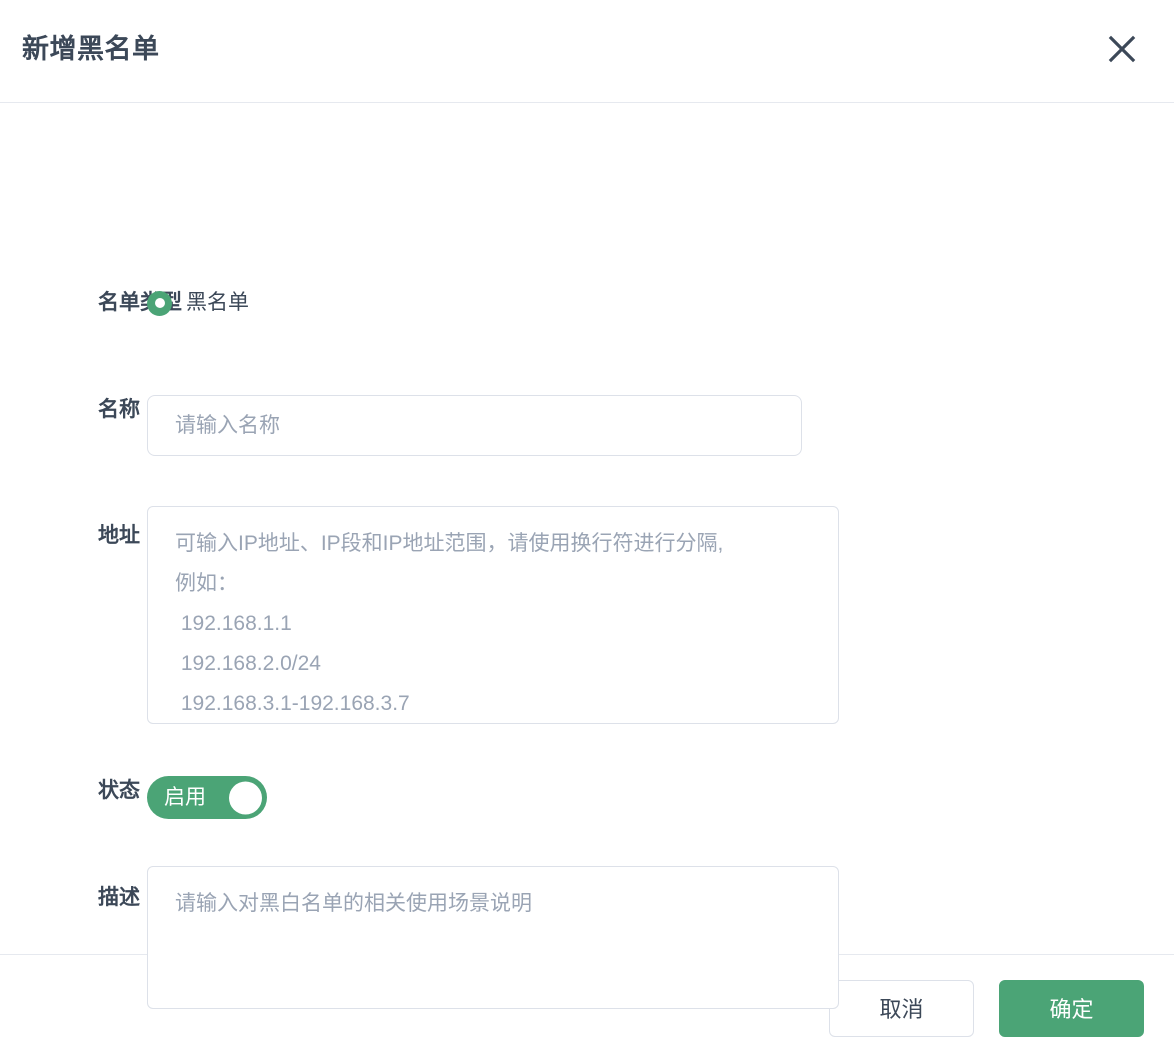 Image resolution: width=1174 pixels, height=1062 pixels. What do you see at coordinates (119, 897) in the screenshot?
I see `label-description: 描述` at bounding box center [119, 897].